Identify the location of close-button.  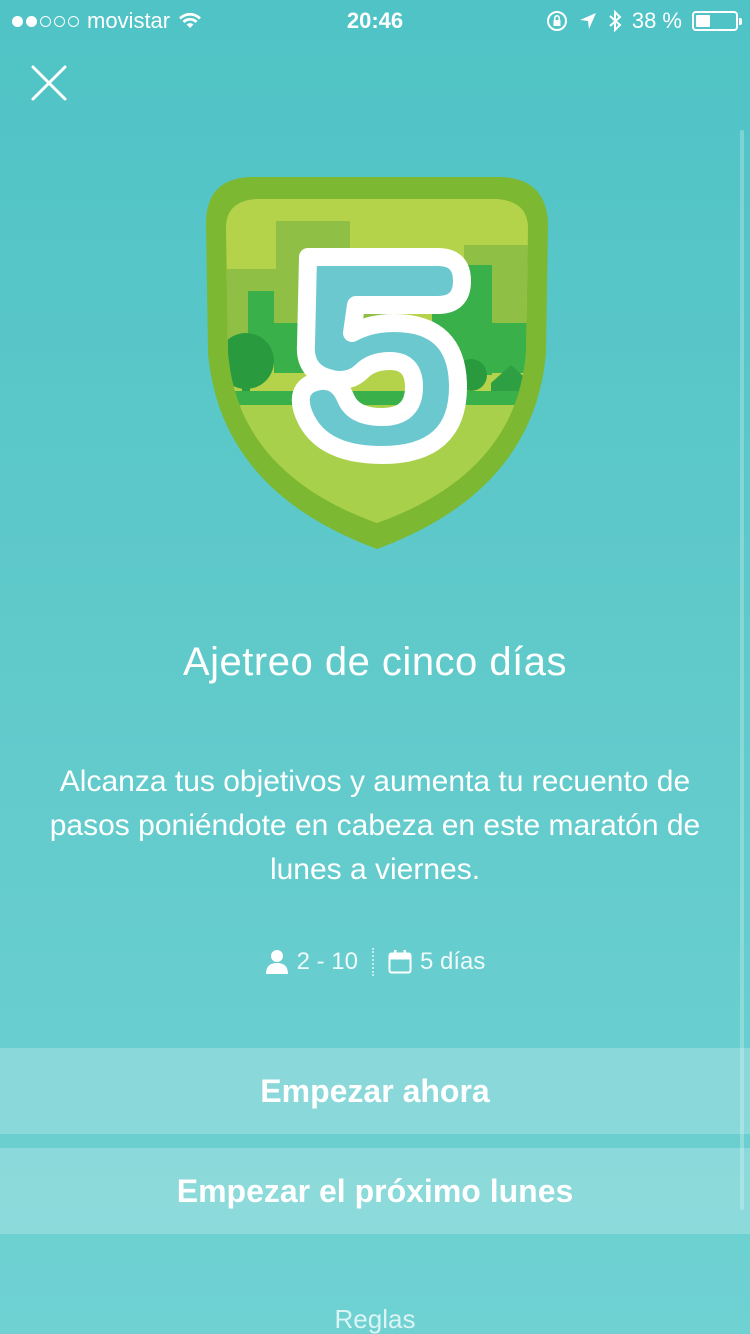
(49, 83).